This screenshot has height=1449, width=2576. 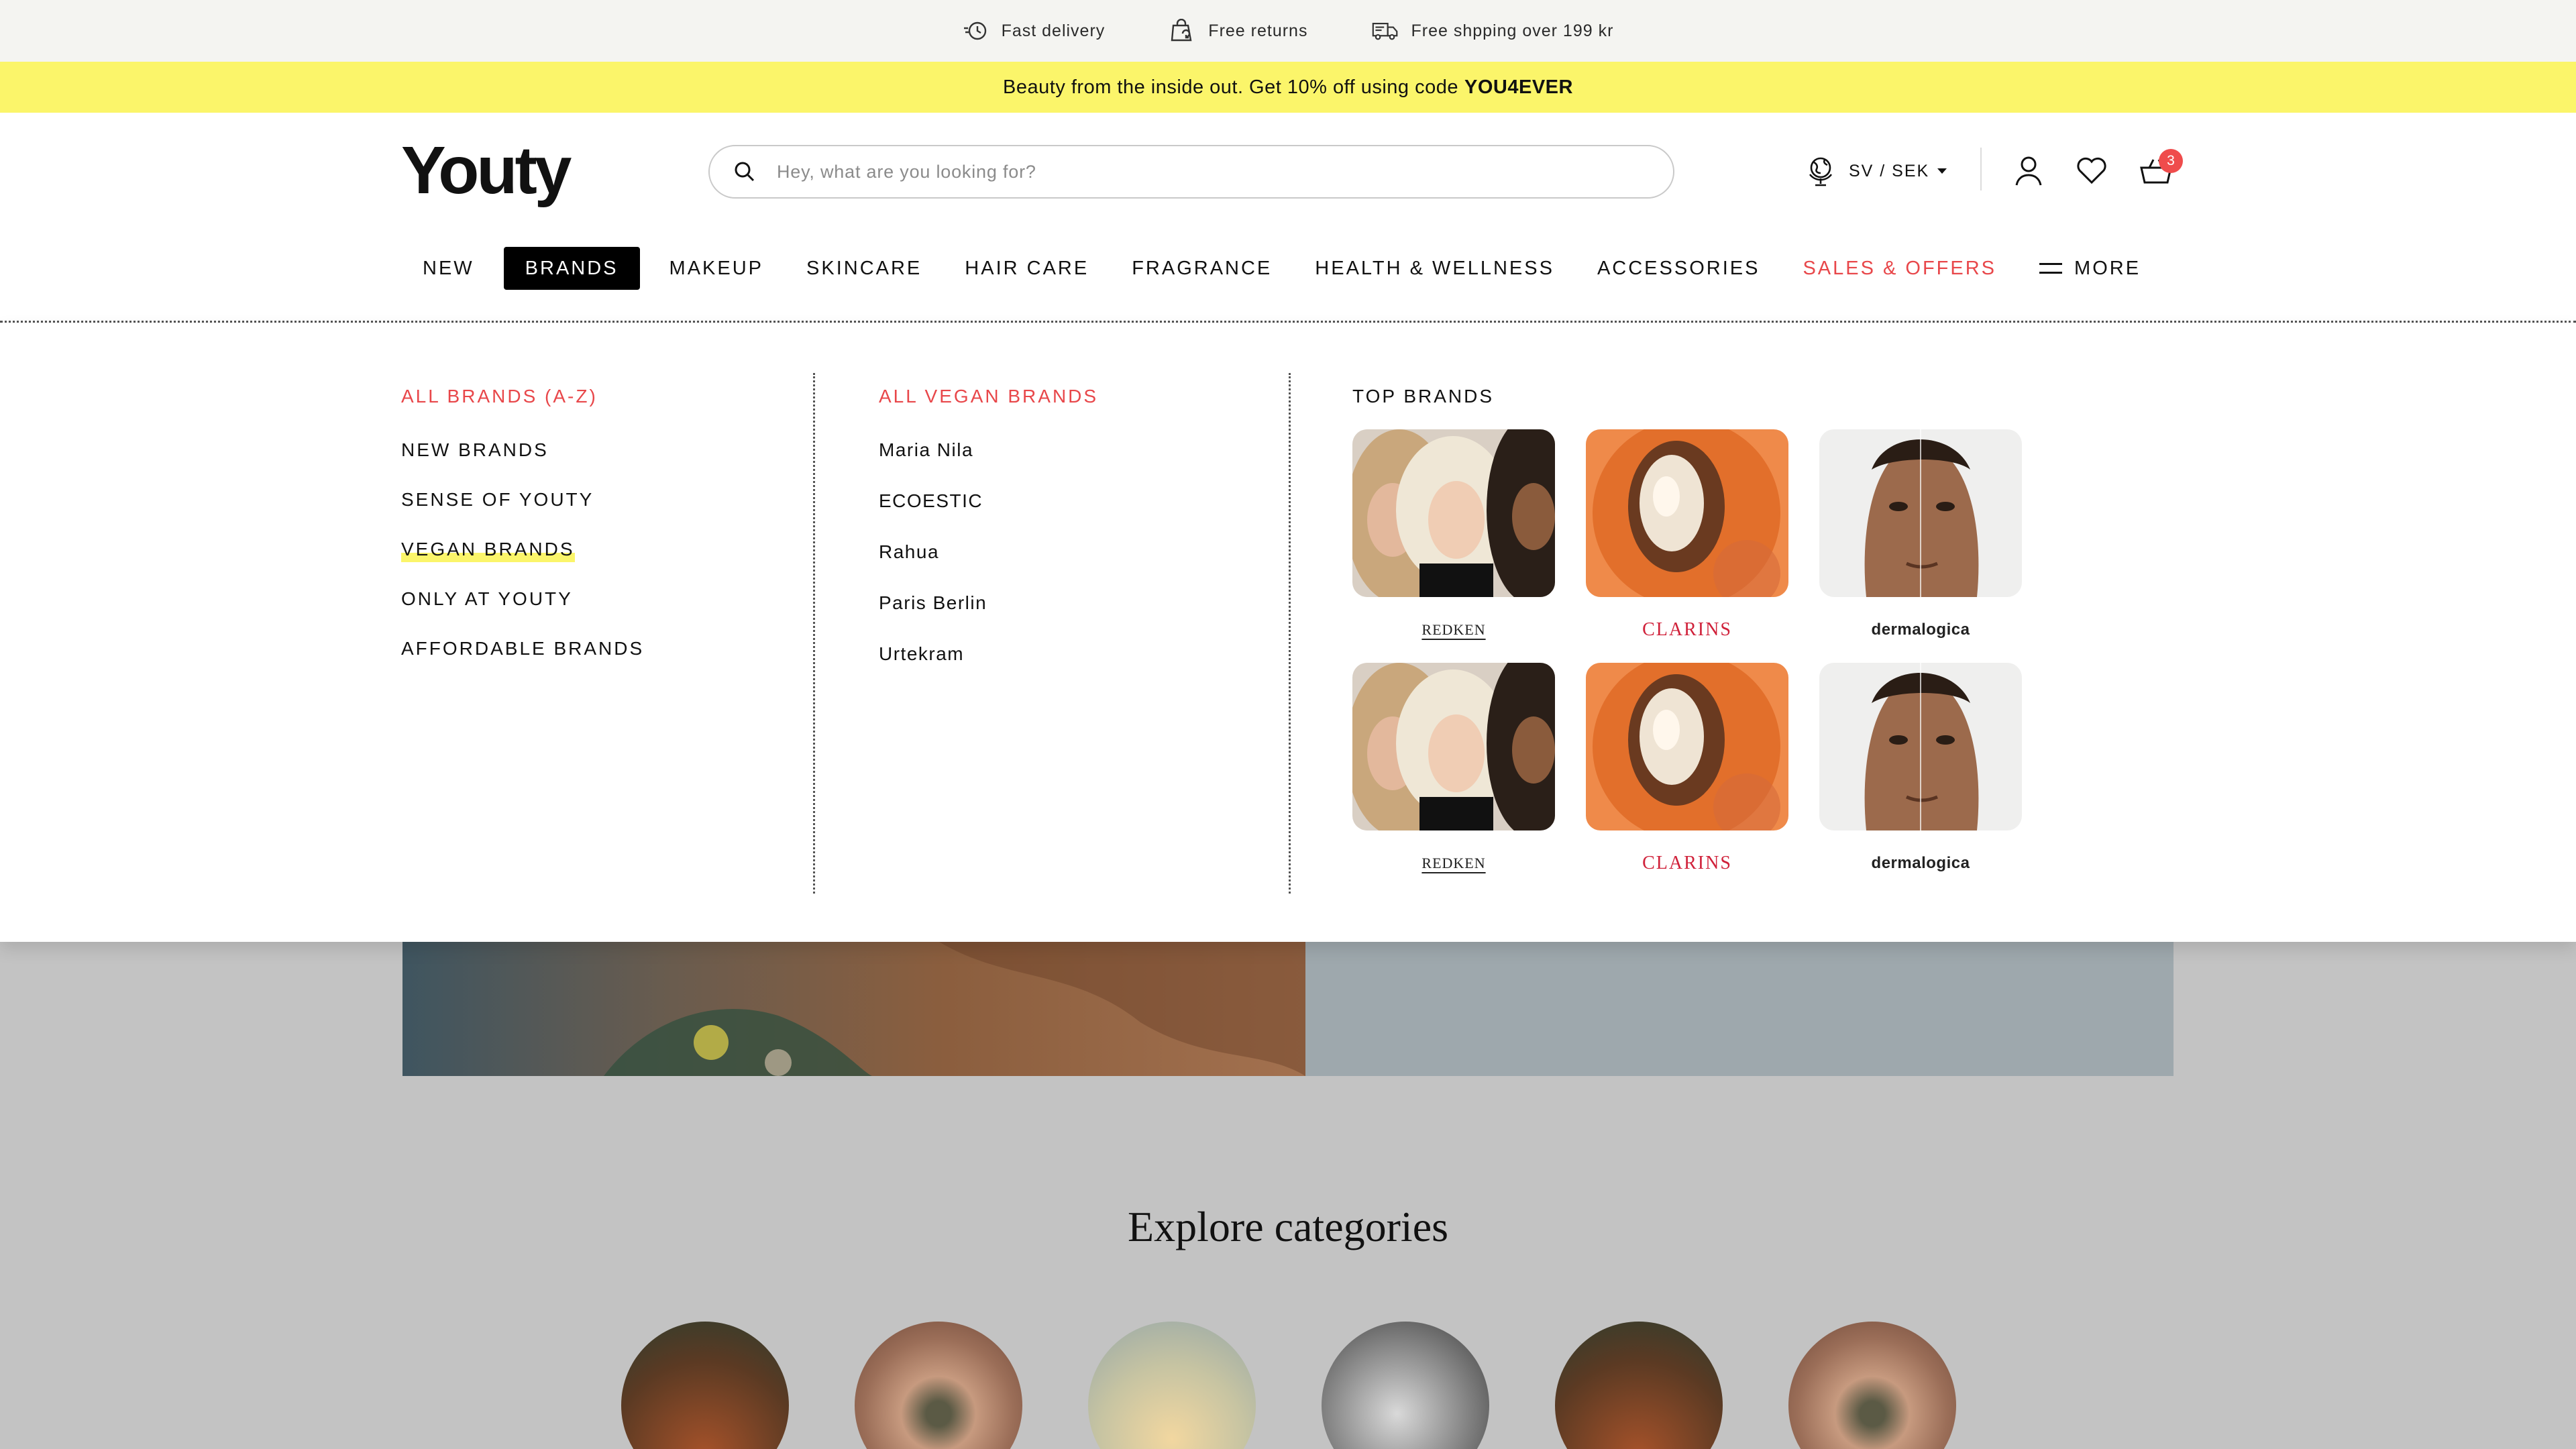 I want to click on locale-label: SV / SEK, so click(x=1889, y=170).